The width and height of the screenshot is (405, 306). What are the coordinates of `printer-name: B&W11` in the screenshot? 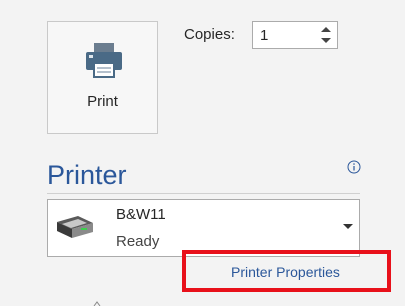 It's located at (141, 214).